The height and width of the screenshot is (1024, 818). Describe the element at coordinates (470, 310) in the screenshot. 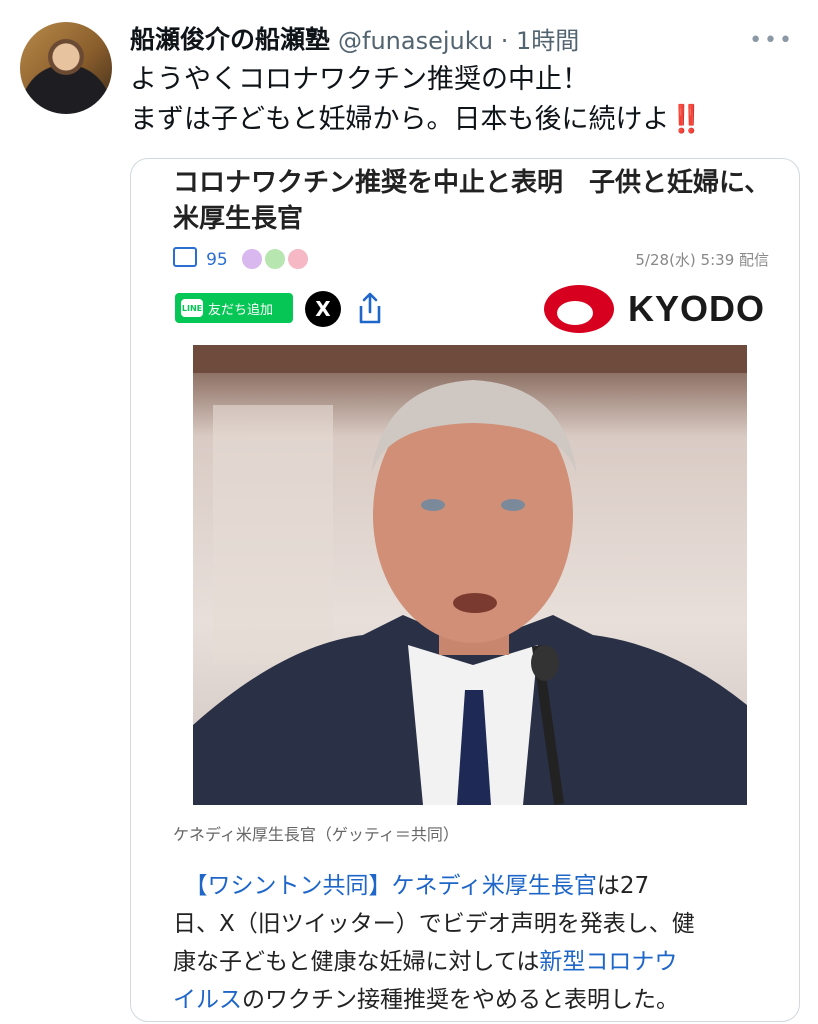

I see `share-row: LINE 友だち追加 X KYODO` at that location.